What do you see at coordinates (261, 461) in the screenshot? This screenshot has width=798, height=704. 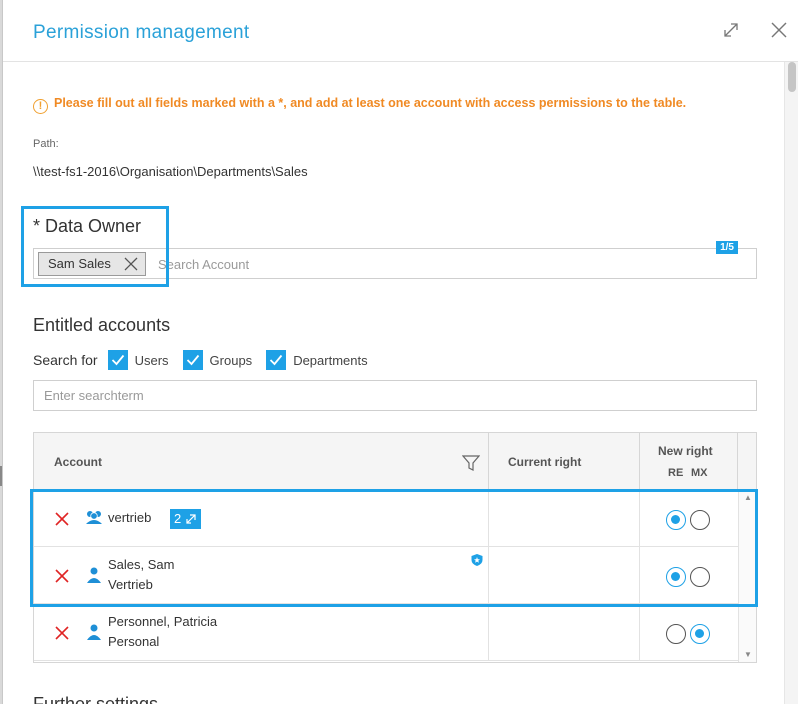 I see `column-account: Account` at bounding box center [261, 461].